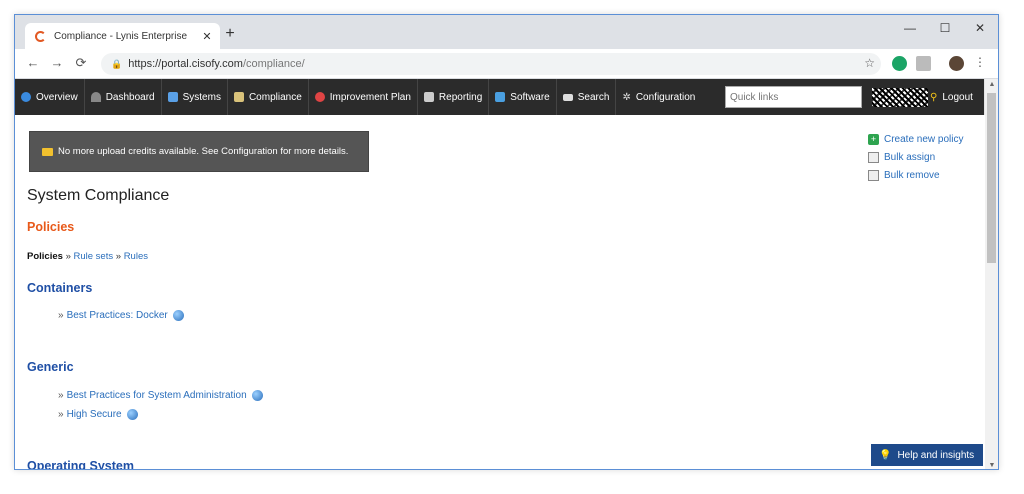 This screenshot has width=1024, height=494. Describe the element at coordinates (956, 63) in the screenshot. I see `profile-avatar` at that location.